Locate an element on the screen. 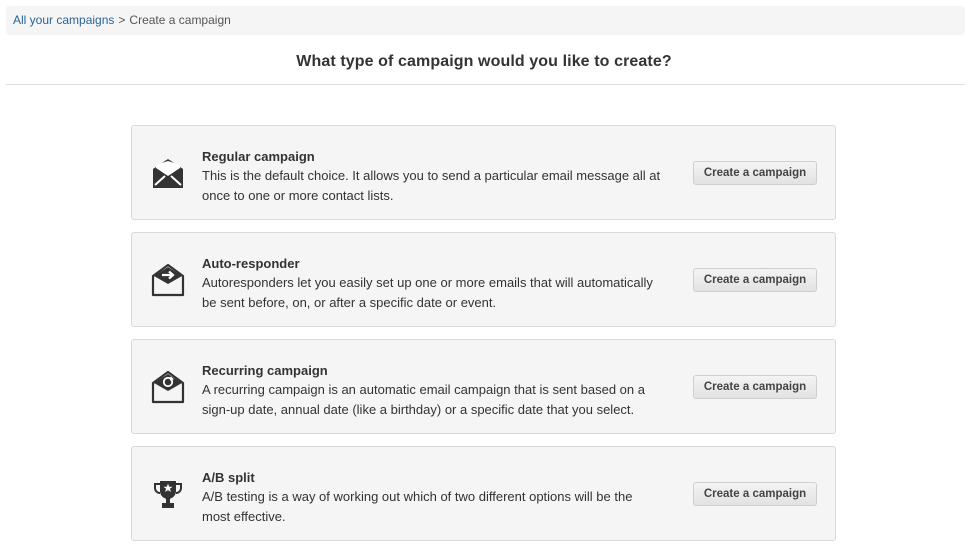  trophy-star-icon is located at coordinates (168, 494).